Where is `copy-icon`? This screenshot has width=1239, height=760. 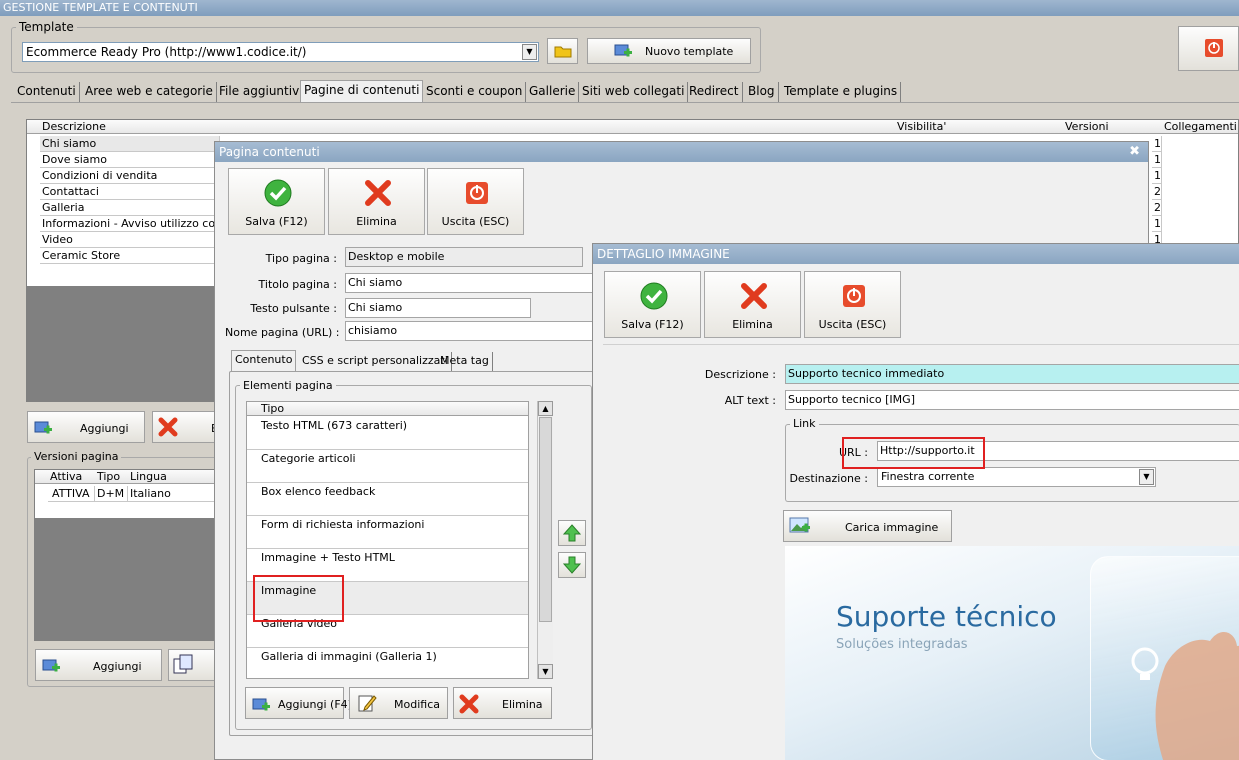 copy-icon is located at coordinates (183, 664).